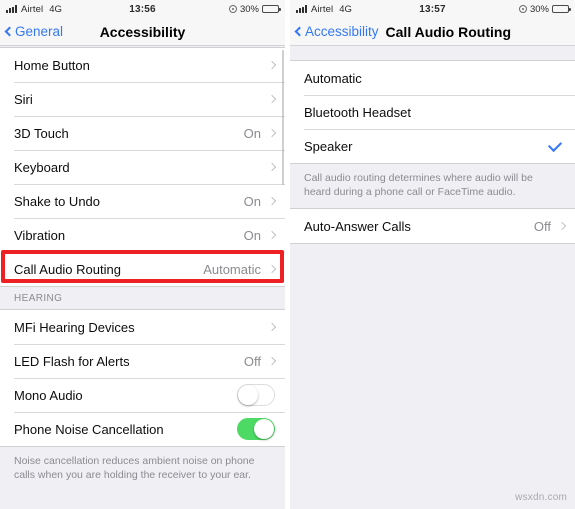  Describe the element at coordinates (72, 361) in the screenshot. I see `row-label: LED Flash for Alerts` at that location.